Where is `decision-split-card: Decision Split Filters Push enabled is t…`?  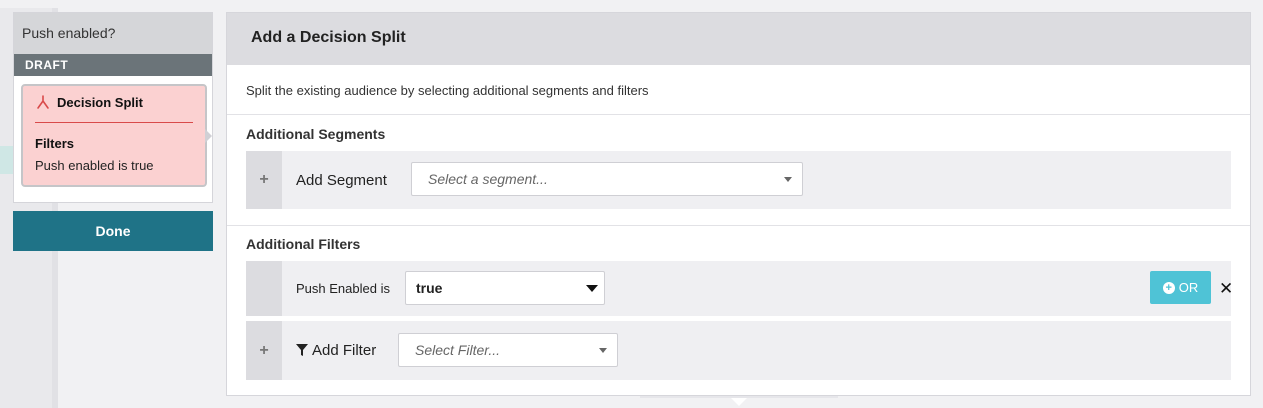
decision-split-card: Decision Split Filters Push enabled is t… is located at coordinates (114, 135).